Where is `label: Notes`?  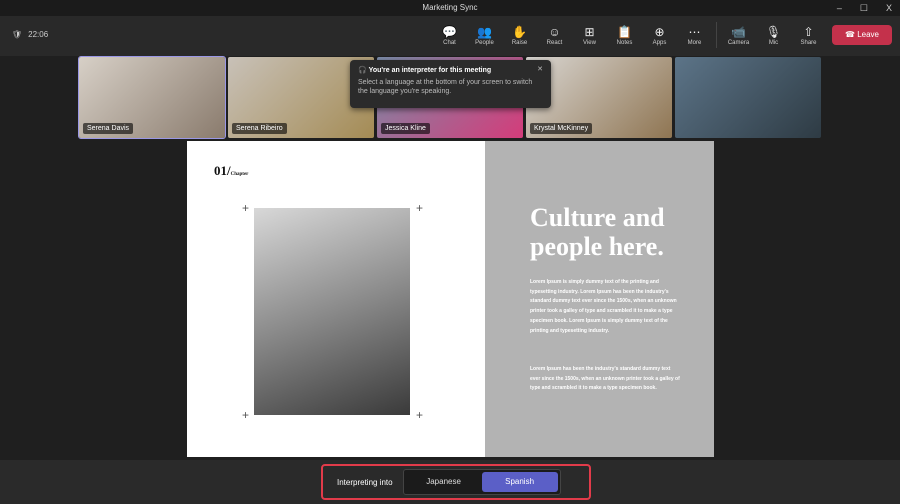 label: Notes is located at coordinates (624, 43).